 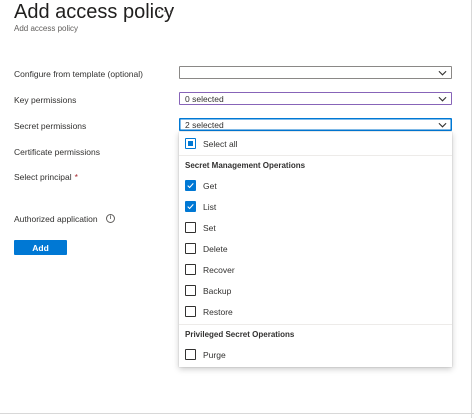 What do you see at coordinates (315, 270) in the screenshot?
I see `option-recover: Recover` at bounding box center [315, 270].